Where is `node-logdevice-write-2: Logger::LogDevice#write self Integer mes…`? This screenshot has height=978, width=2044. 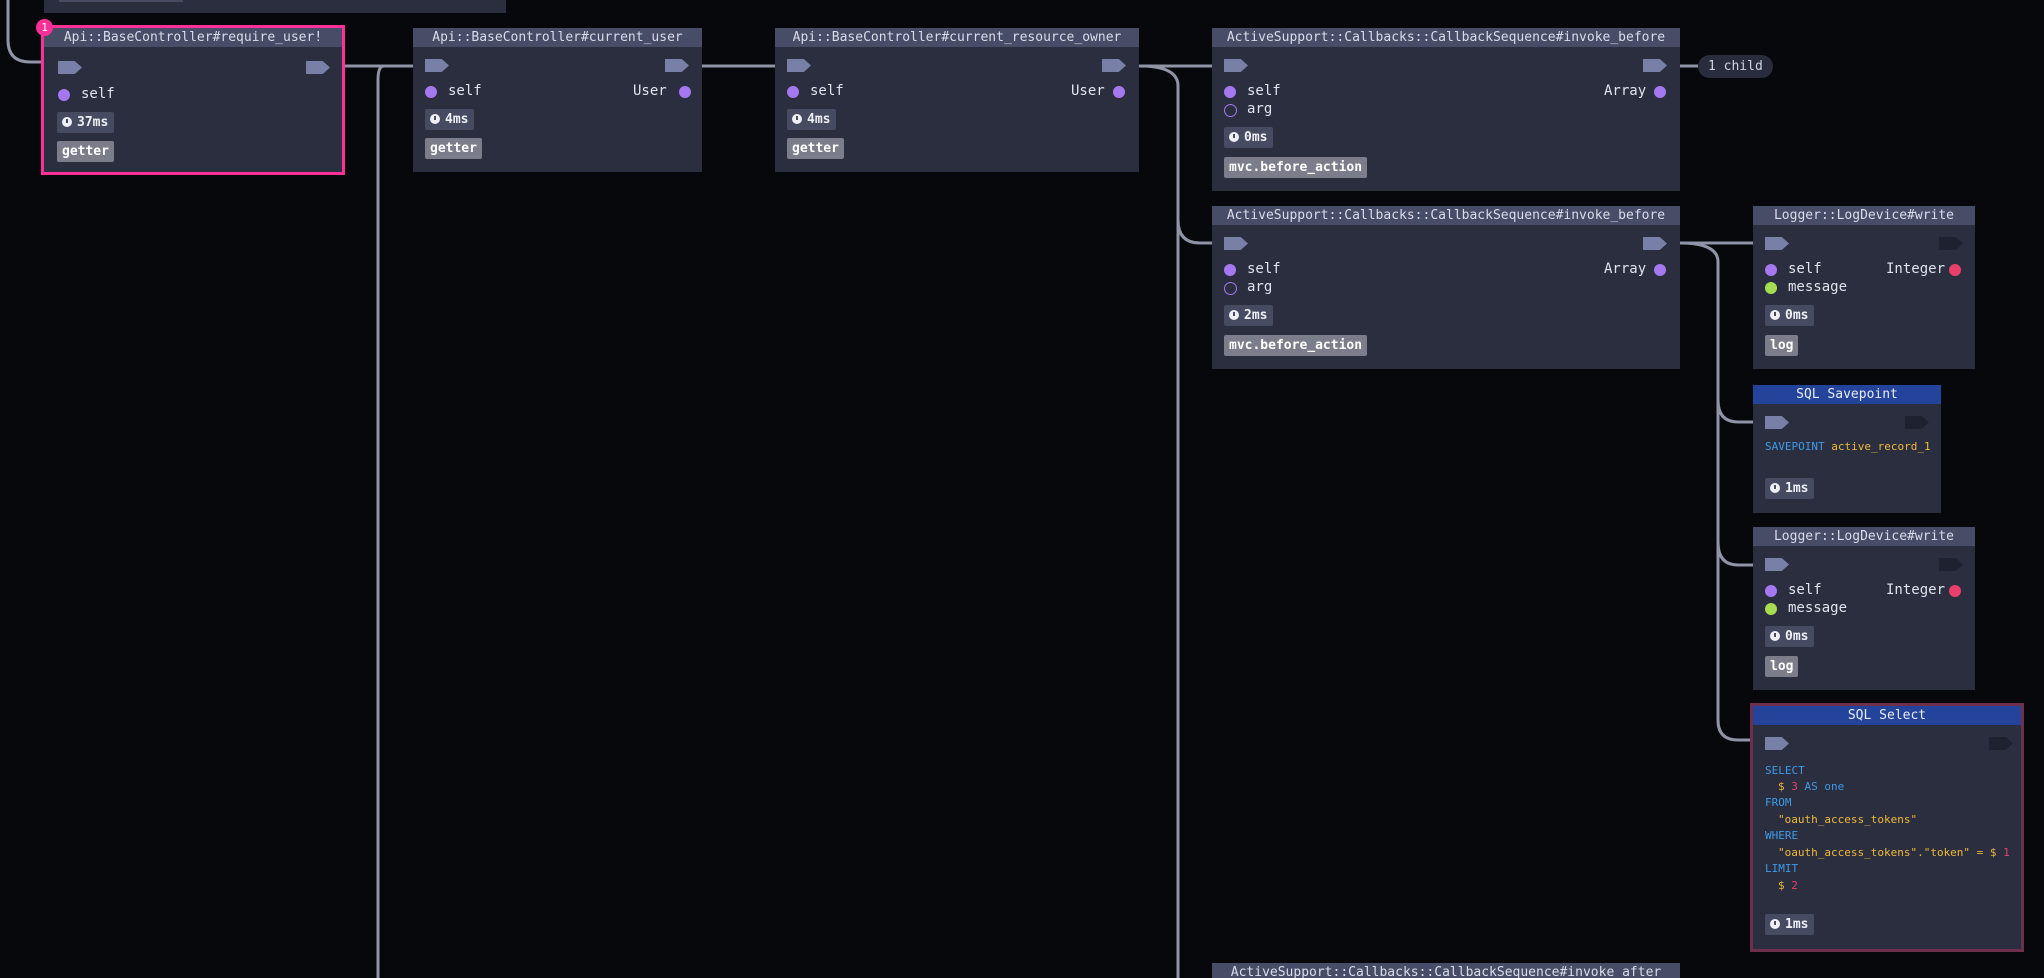
node-logdevice-write-2: Logger::LogDevice#write self Integer mes… is located at coordinates (1864, 608).